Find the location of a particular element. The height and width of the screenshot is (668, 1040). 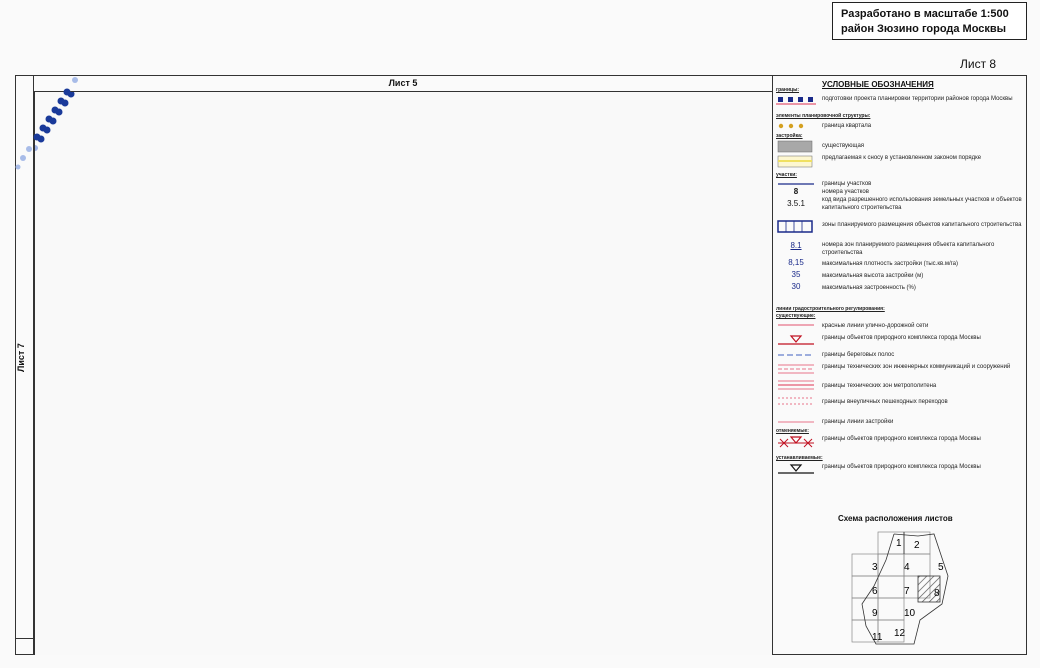

legend-cat-existing: существующие: is located at coordinates (796, 316).